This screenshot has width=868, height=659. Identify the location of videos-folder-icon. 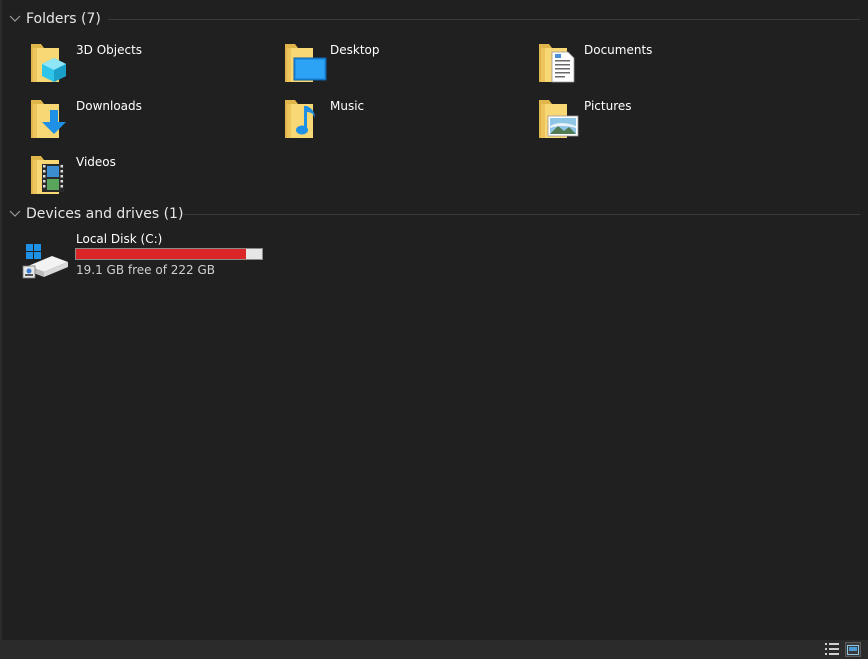
(52, 176).